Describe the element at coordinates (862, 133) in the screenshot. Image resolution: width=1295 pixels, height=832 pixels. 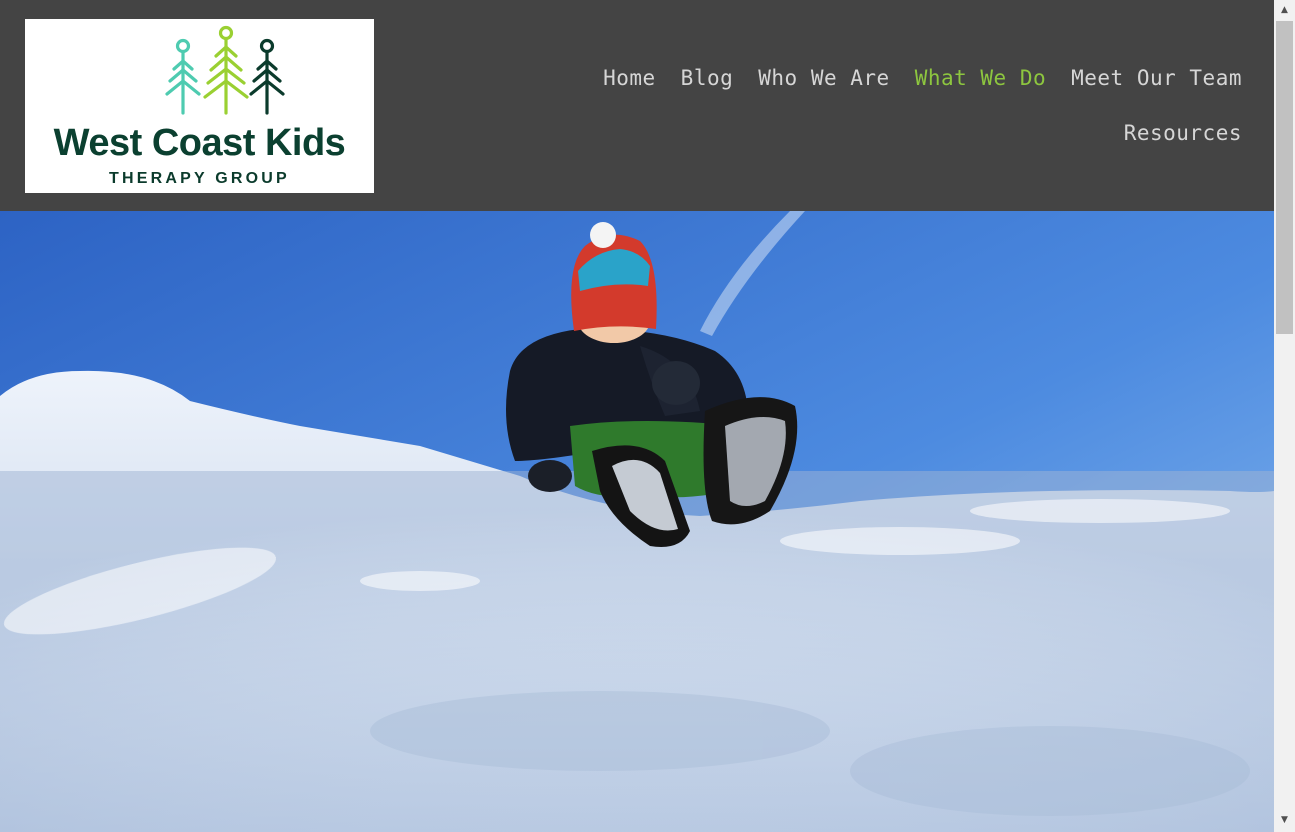
I see `nav-row-secondary: Resources` at that location.